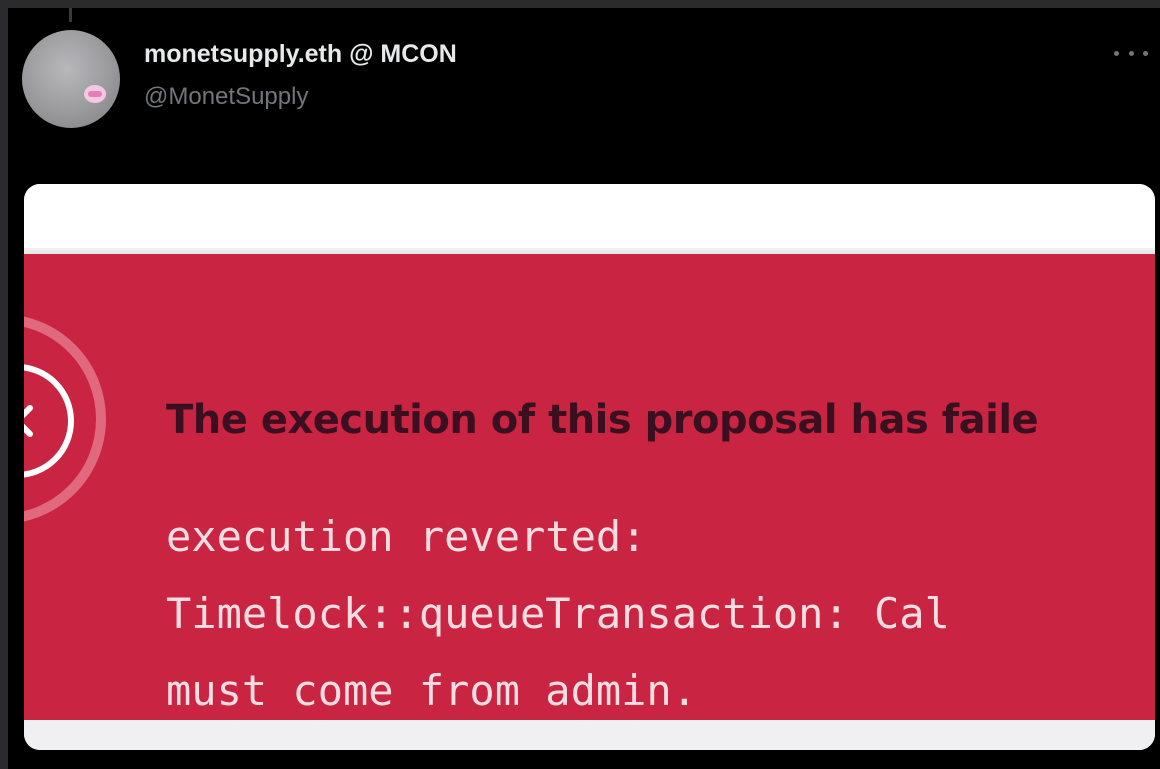 This screenshot has height=769, width=1160. What do you see at coordinates (300, 54) in the screenshot?
I see `display-name: monetsupply.eth @ MCON` at bounding box center [300, 54].